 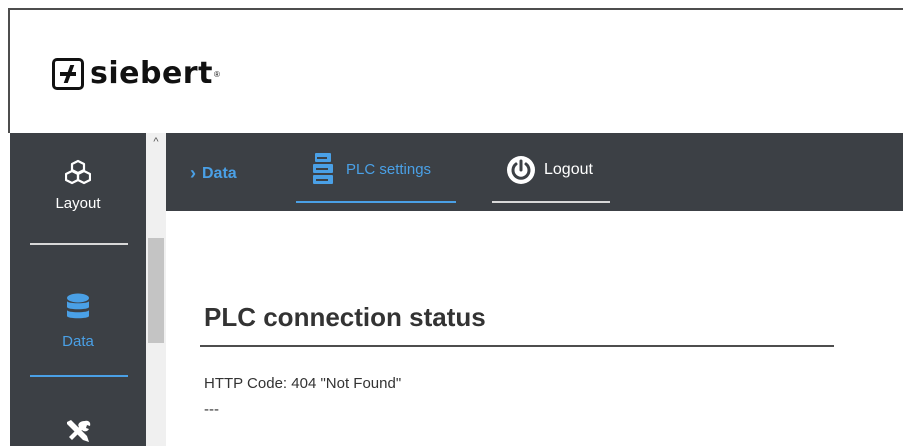 What do you see at coordinates (78, 203) in the screenshot?
I see `sidebar-item-label: Layout` at bounding box center [78, 203].